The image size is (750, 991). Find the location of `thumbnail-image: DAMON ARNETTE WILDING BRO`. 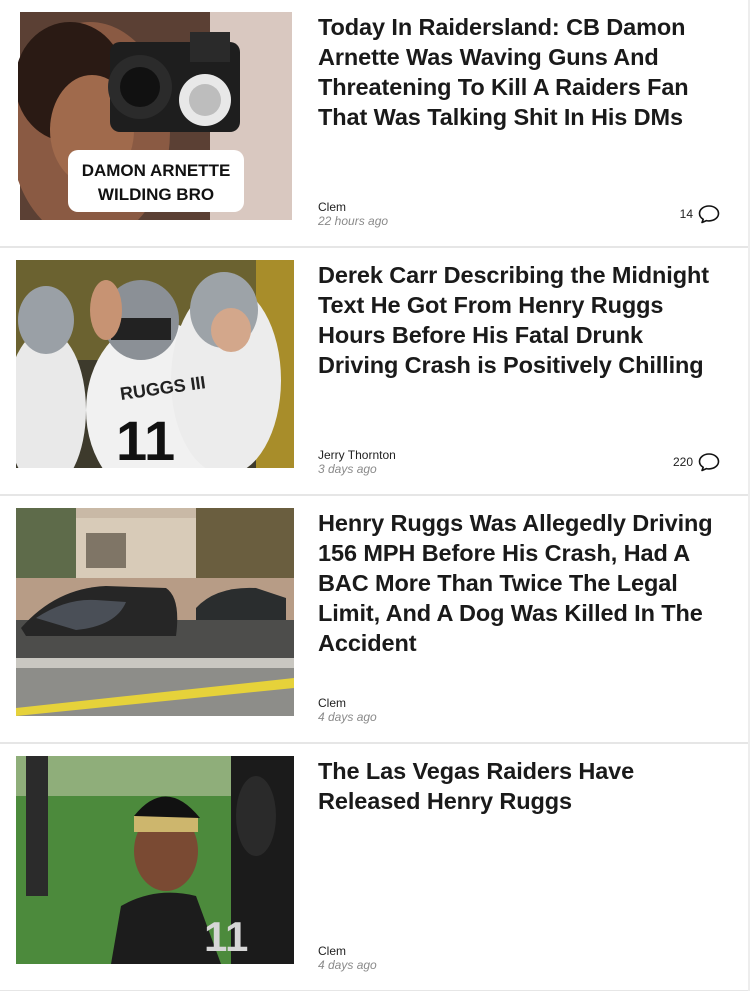

thumbnail-image: DAMON ARNETTE WILDING BRO is located at coordinates (155, 116).